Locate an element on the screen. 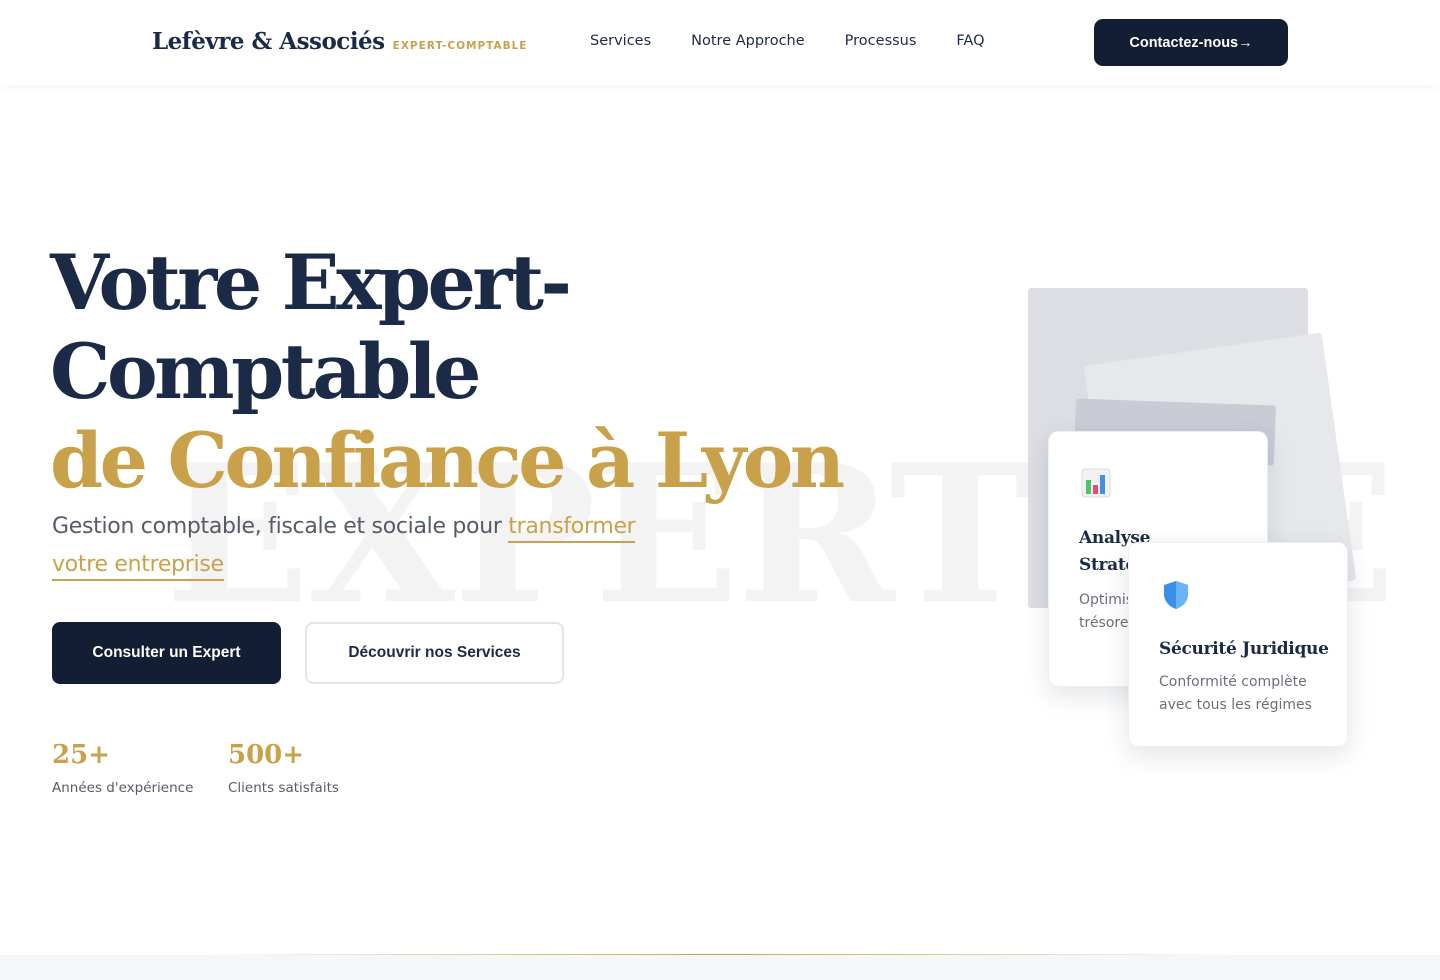 The width and height of the screenshot is (1440, 980). hero-title-line1: Votre Expert- is located at coordinates (311, 282).